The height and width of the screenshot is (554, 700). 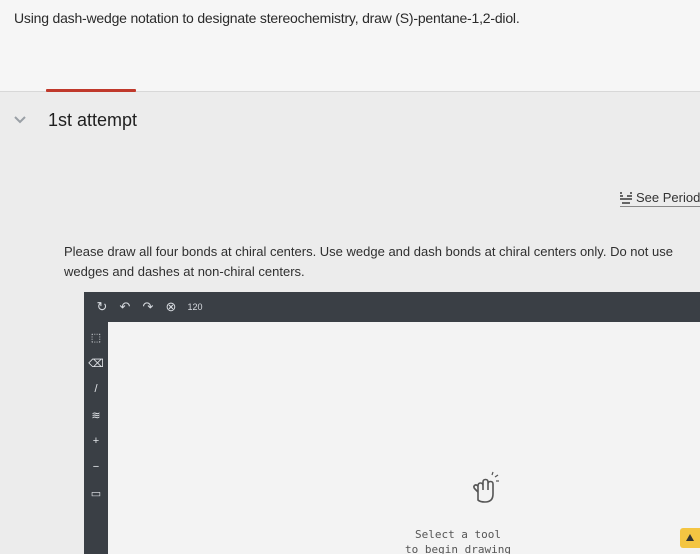 What do you see at coordinates (96, 363) in the screenshot?
I see `eraser-tool-icon: ⌫` at bounding box center [96, 363].